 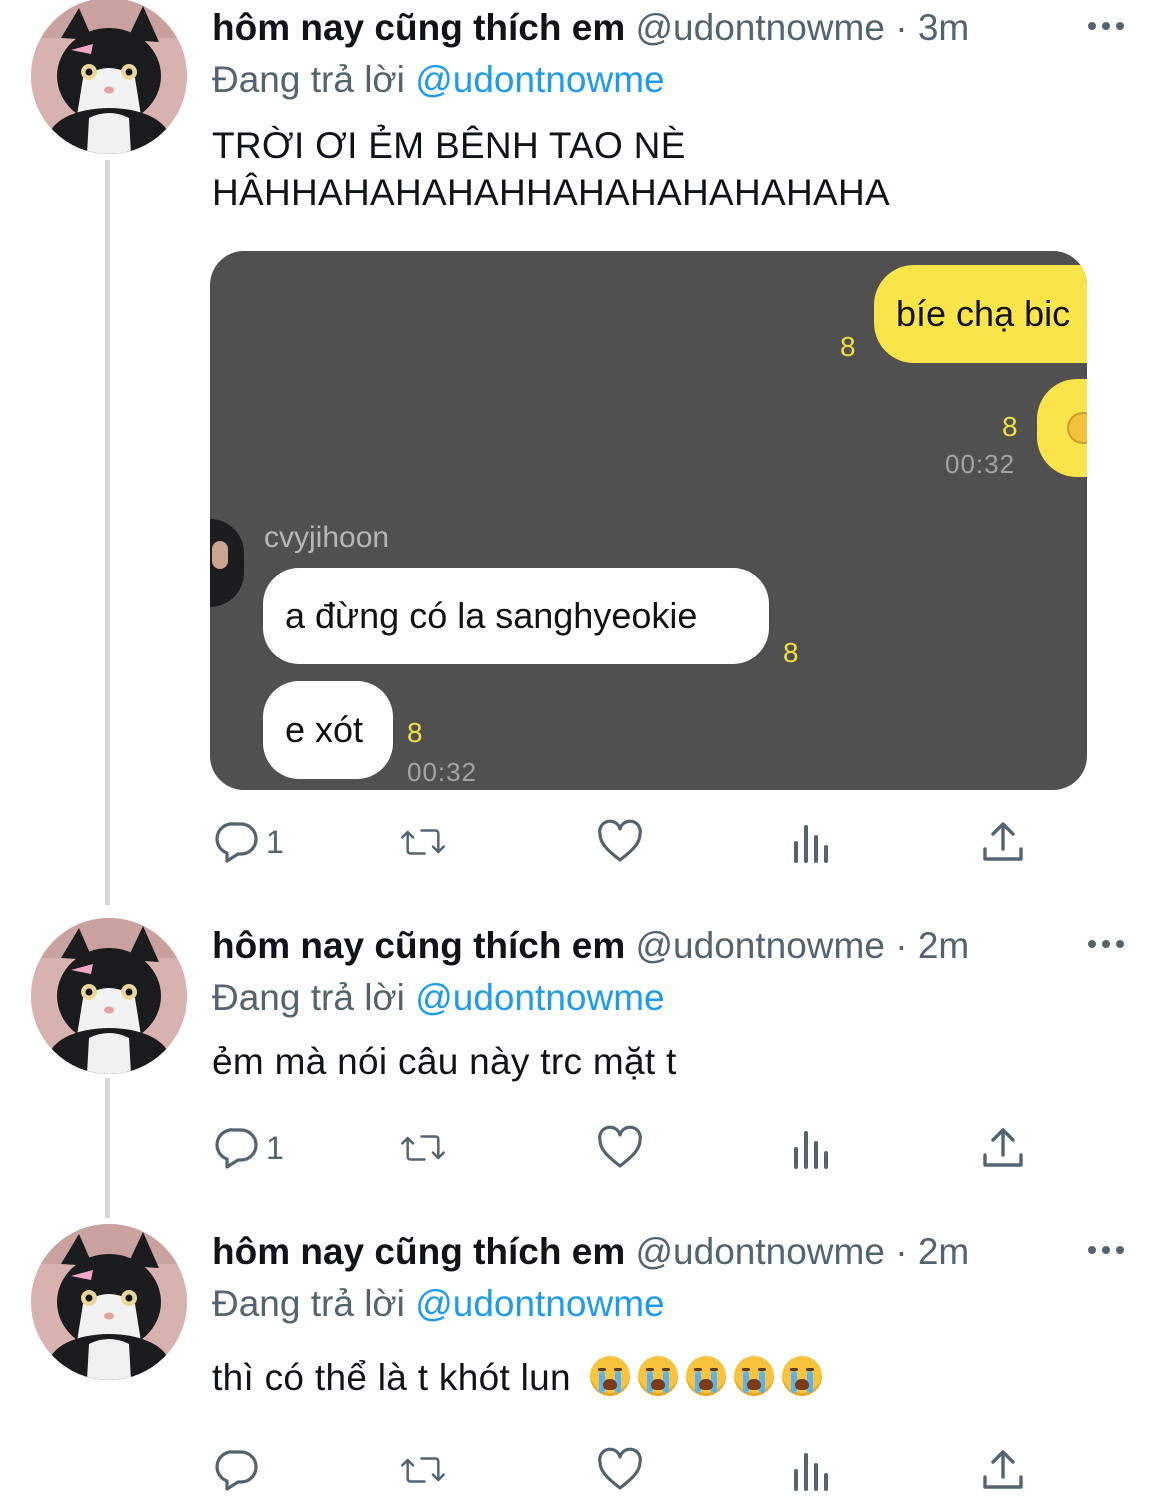 I want to click on tweet-text-line: HÂHHAHAHAHAHHAHAHAHAHAHAHA, so click(x=551, y=192).